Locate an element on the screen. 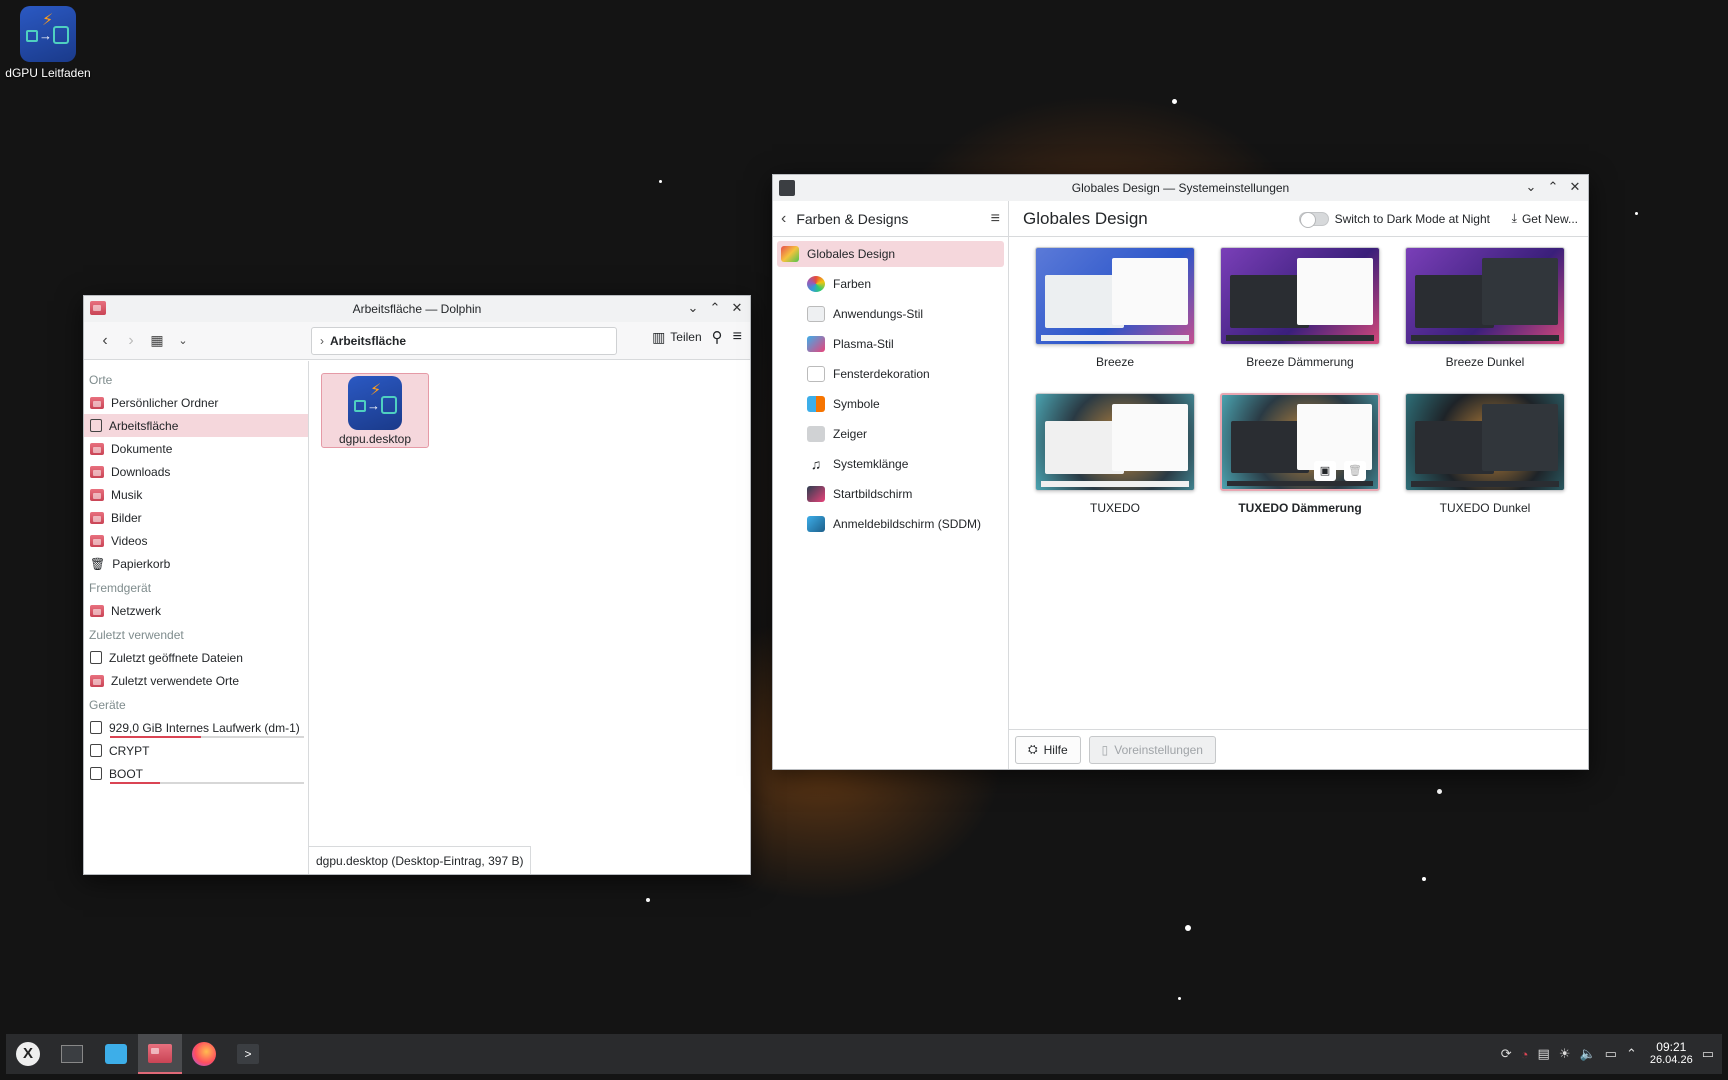 This screenshot has width=1728, height=1080. chevron-down-icon: ⌄ is located at coordinates (183, 341).